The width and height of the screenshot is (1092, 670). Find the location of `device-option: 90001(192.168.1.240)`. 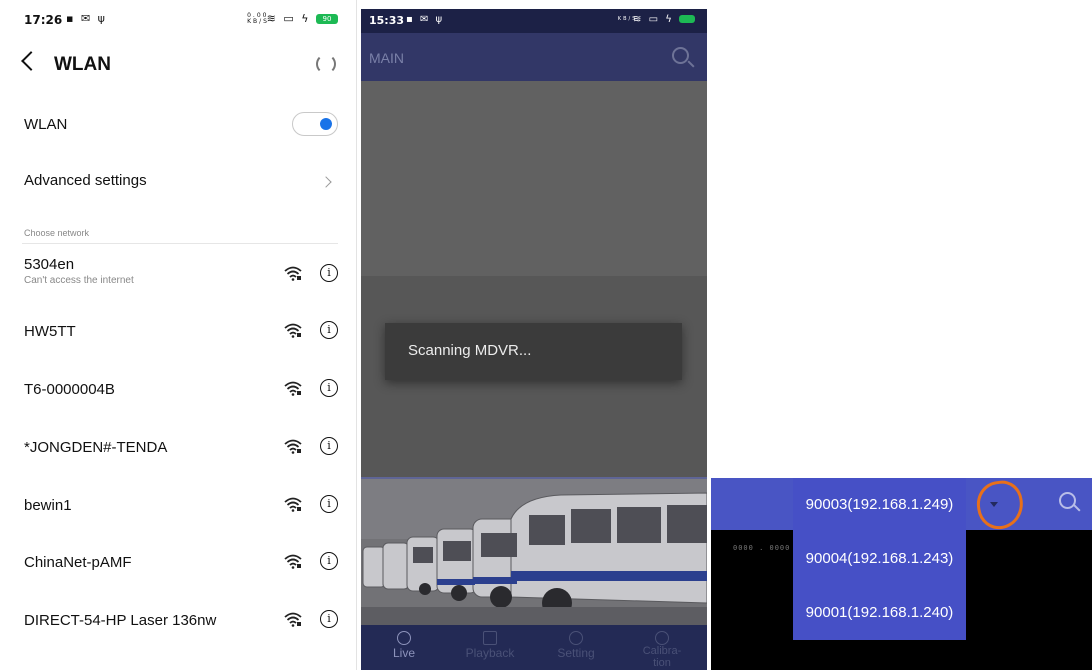

device-option: 90001(192.168.1.240) is located at coordinates (879, 613).